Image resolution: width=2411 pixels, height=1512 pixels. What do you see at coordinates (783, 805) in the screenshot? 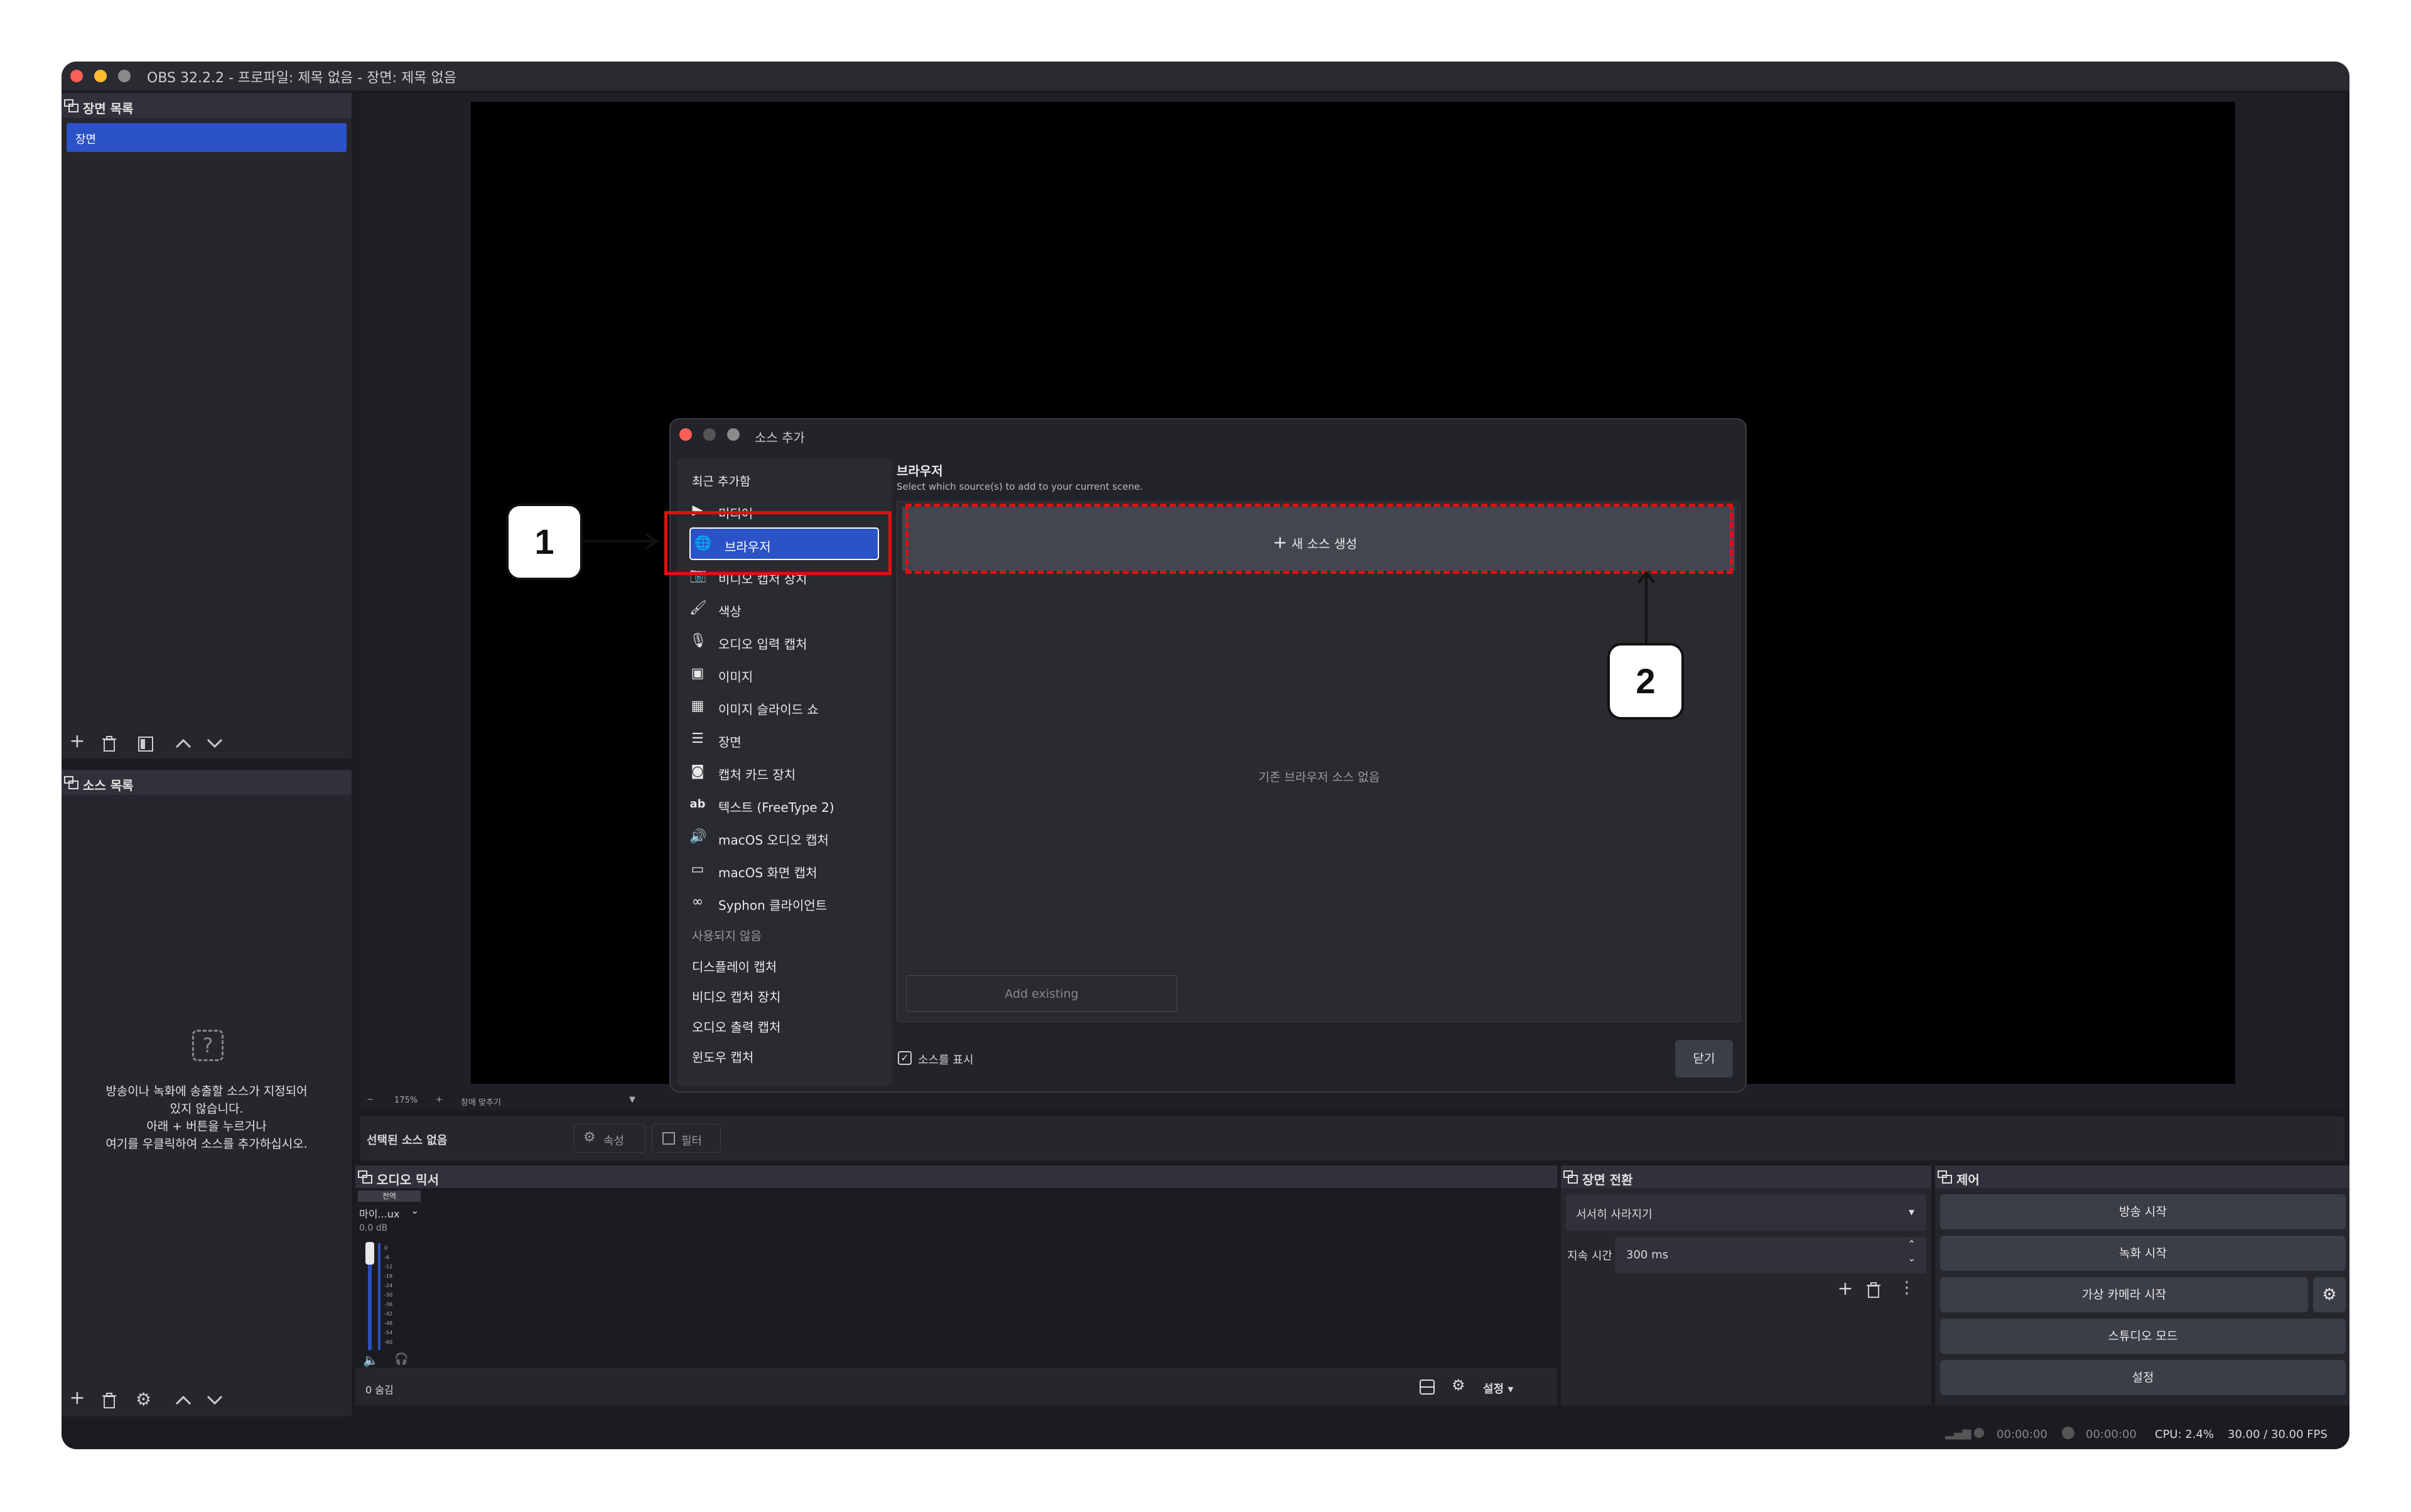
I see `source-item-text: ab 텍스트 (FreeType 2)` at bounding box center [783, 805].